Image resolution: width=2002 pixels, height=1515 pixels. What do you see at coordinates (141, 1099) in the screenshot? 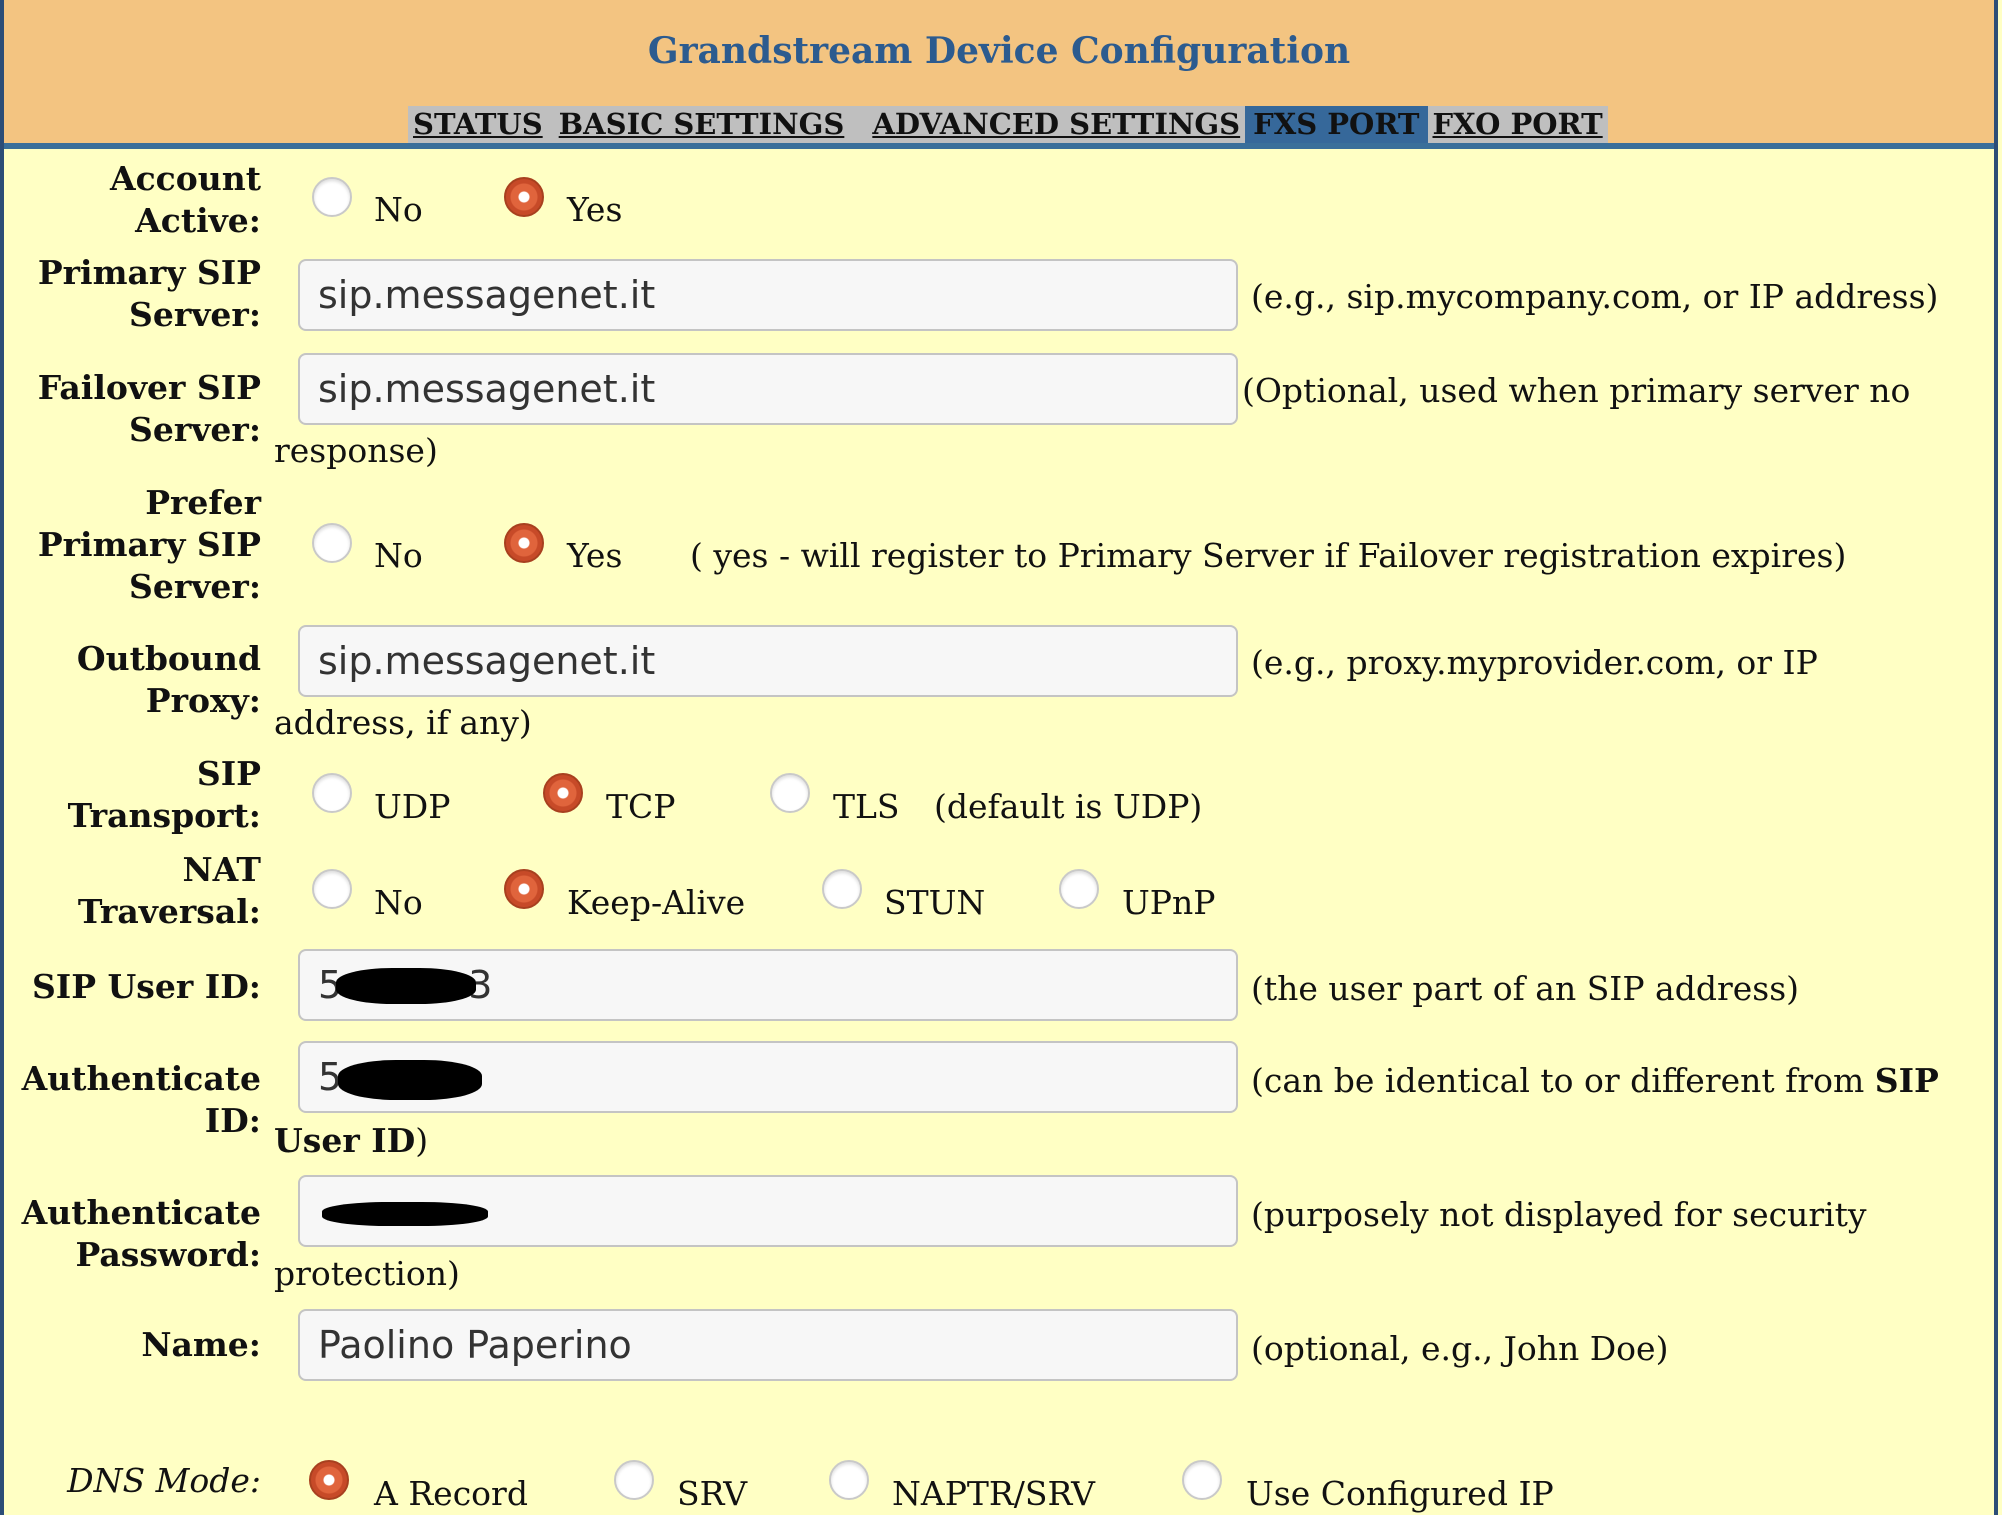
I see `auth-id-label: Authenticate ID:` at bounding box center [141, 1099].